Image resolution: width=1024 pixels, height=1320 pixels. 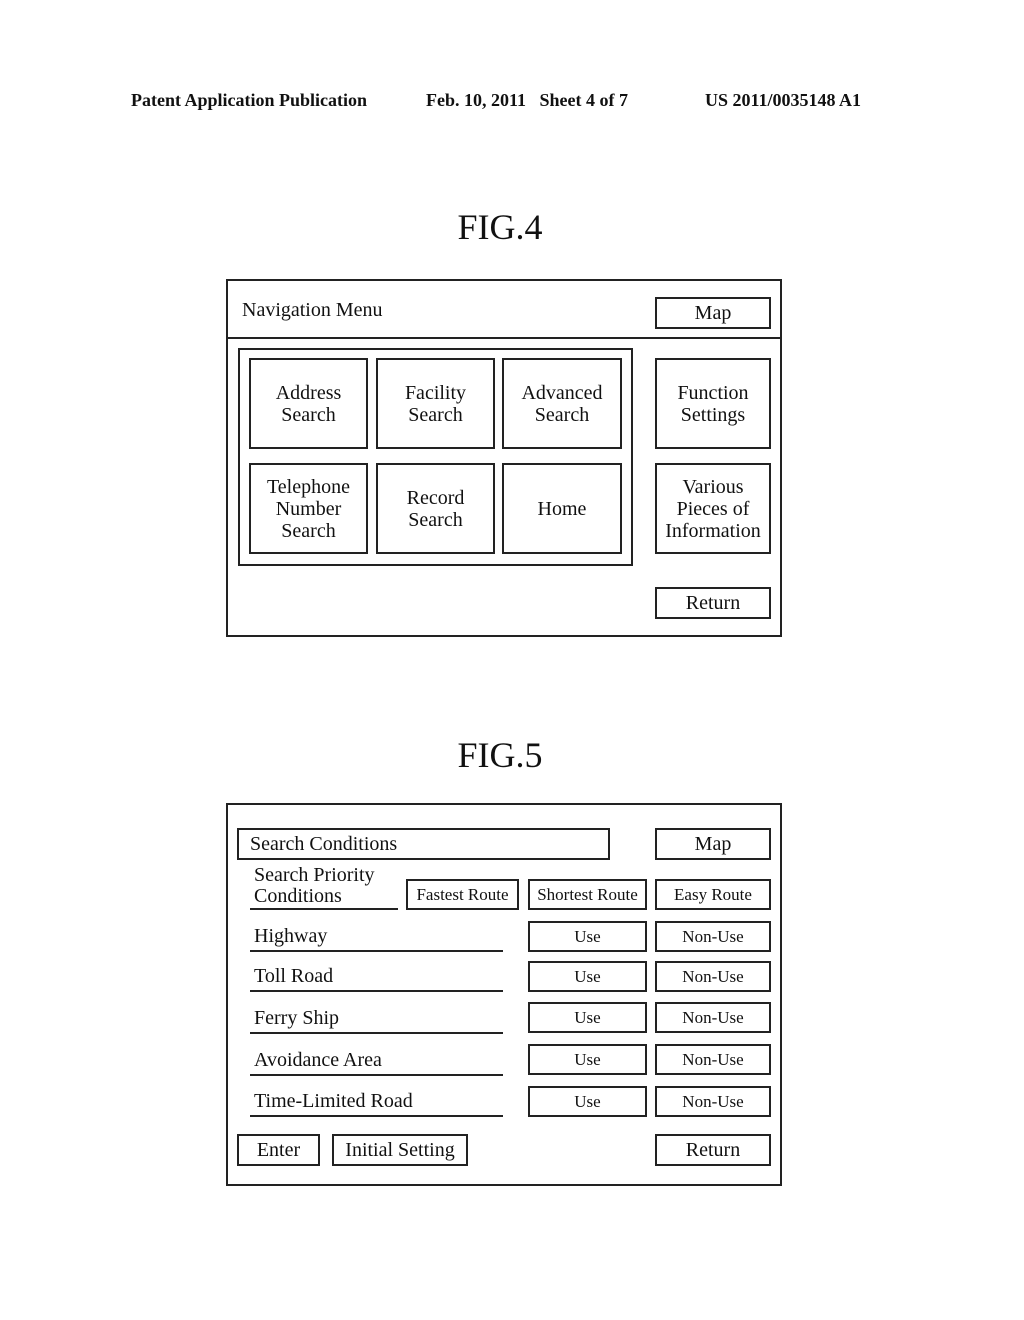 I want to click on option-label: Easy Route, so click(x=713, y=894).